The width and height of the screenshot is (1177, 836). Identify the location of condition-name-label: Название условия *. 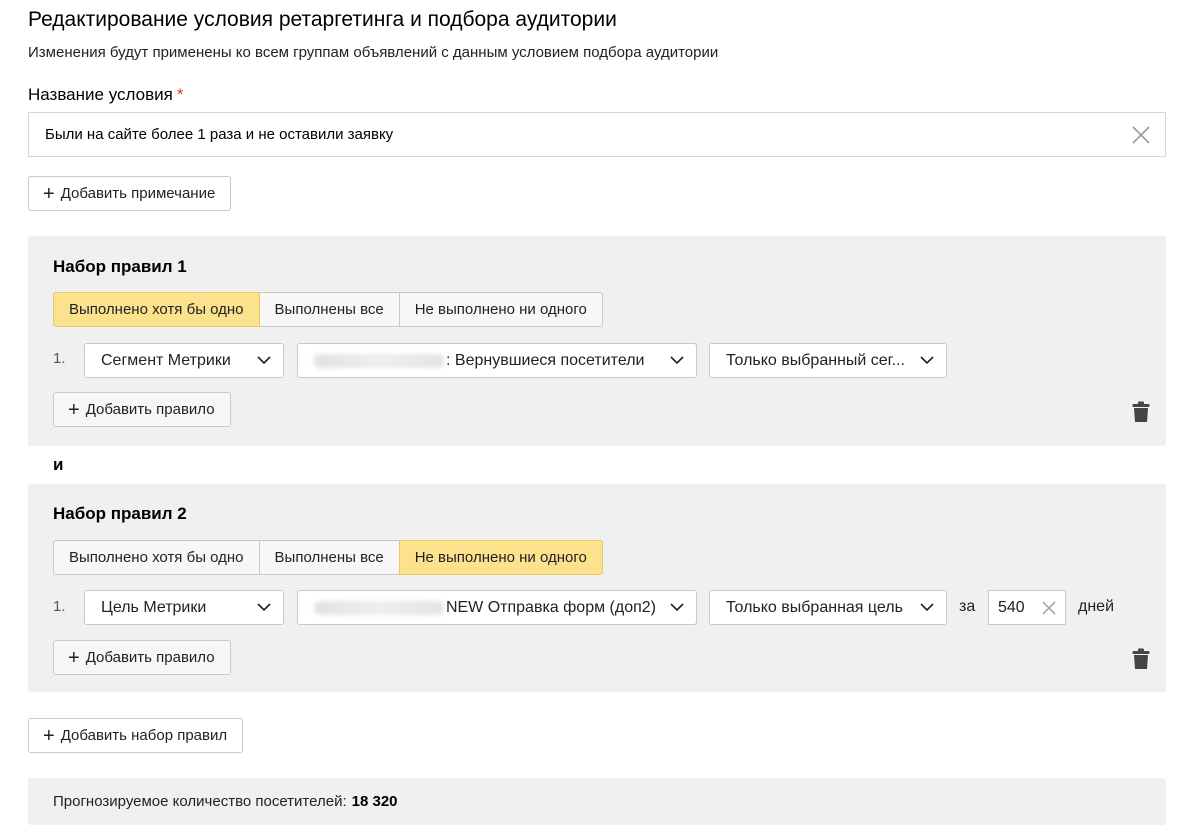
(105, 95).